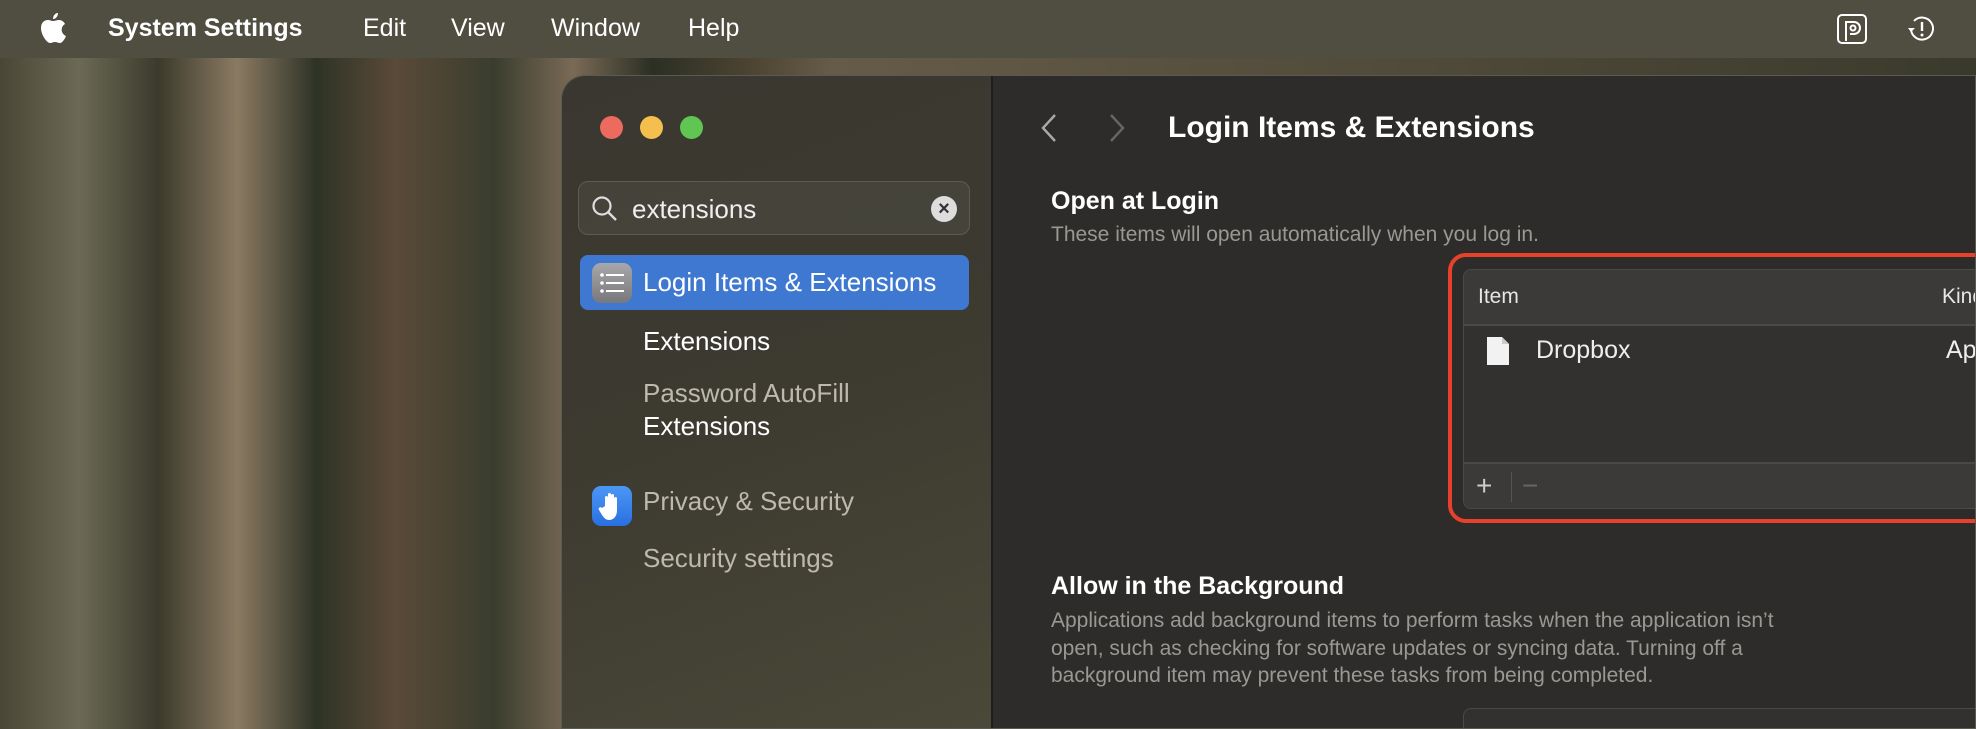 Image resolution: width=1976 pixels, height=729 pixels. Describe the element at coordinates (790, 282) in the screenshot. I see `sidebar-item-label: Login Items & Extensions` at that location.